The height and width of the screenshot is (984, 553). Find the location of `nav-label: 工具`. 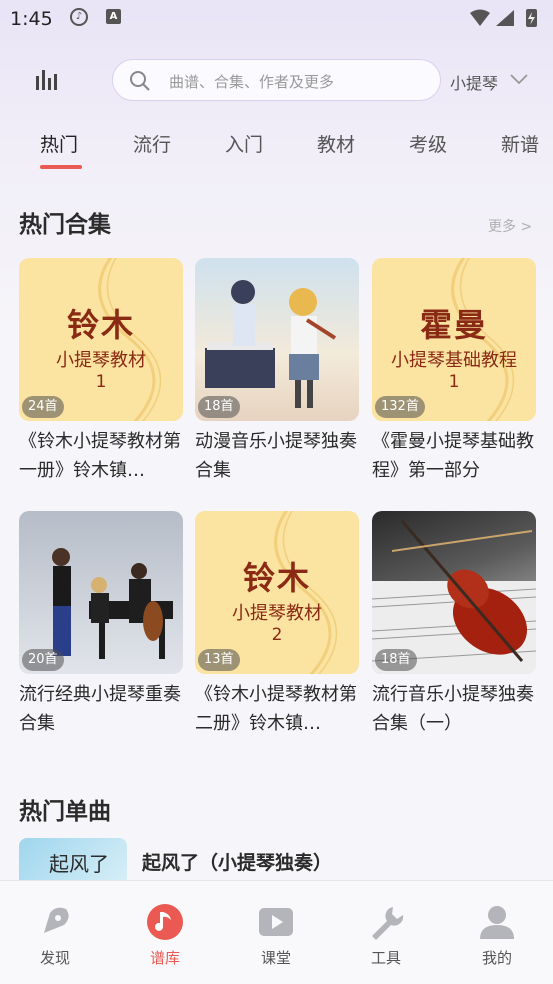

nav-label: 工具 is located at coordinates (385, 958).